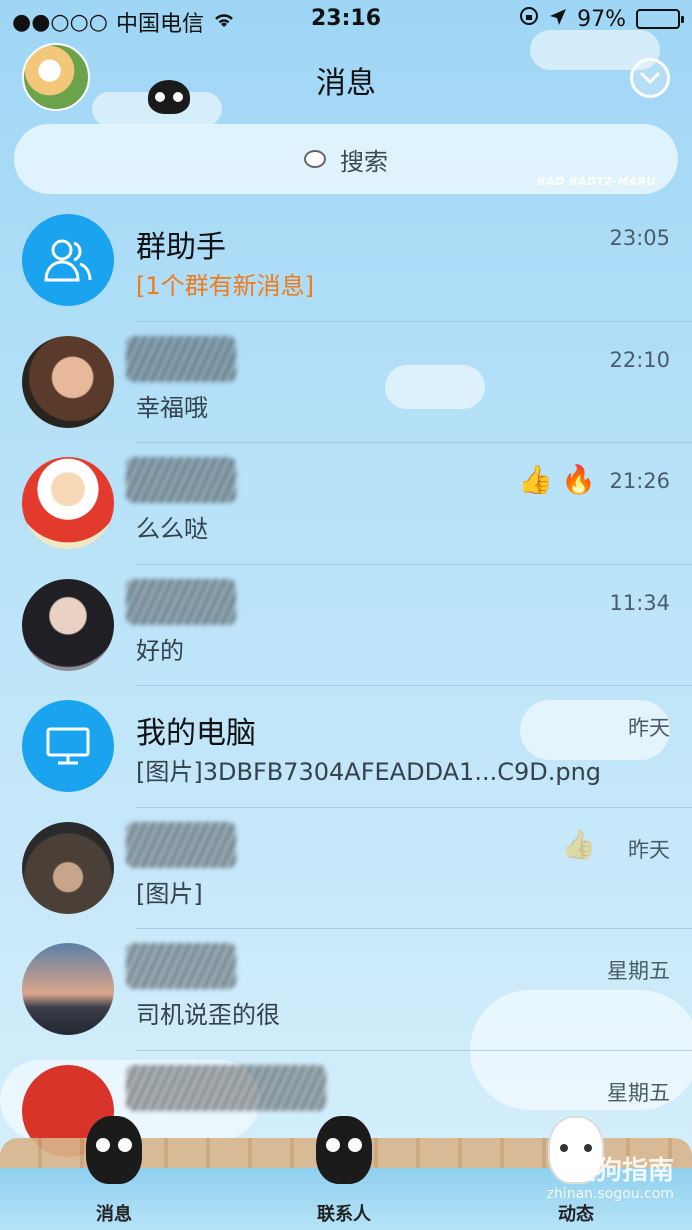 Image resolution: width=692 pixels, height=1230 pixels. I want to click on badtz-maru-messages-icon, so click(114, 1150).